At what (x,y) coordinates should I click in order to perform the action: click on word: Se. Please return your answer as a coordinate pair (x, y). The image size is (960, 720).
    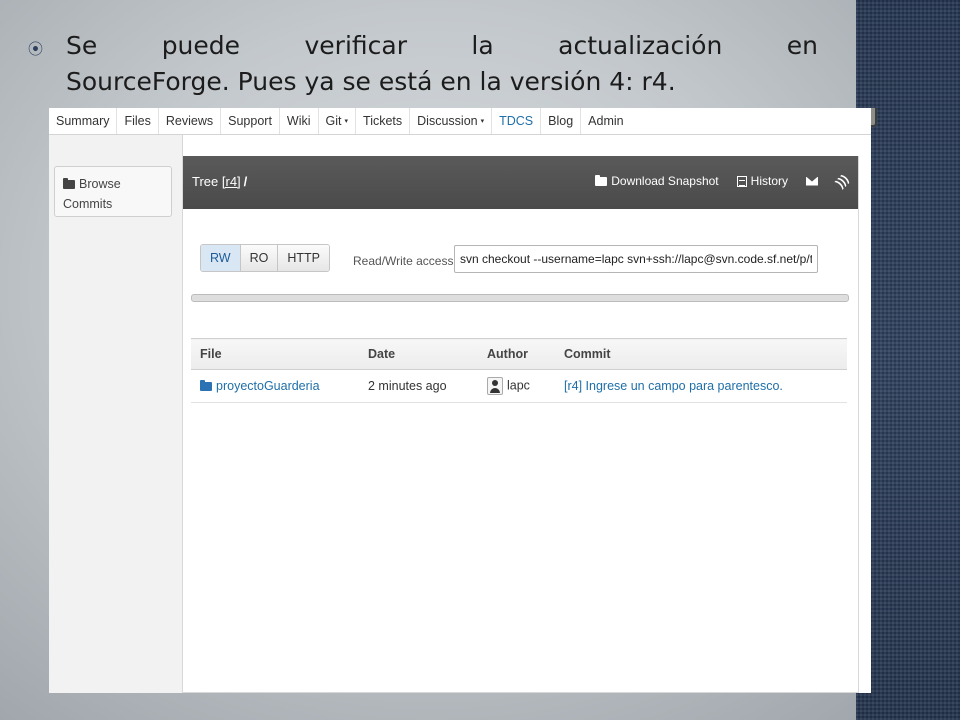
    Looking at the image, I should click on (82, 45).